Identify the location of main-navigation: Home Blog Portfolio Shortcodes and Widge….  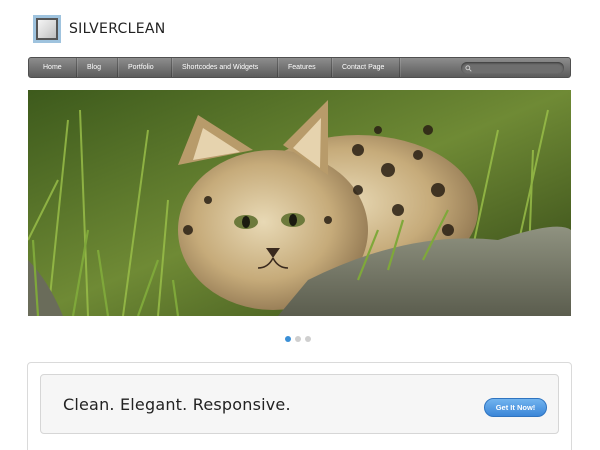
(299, 67).